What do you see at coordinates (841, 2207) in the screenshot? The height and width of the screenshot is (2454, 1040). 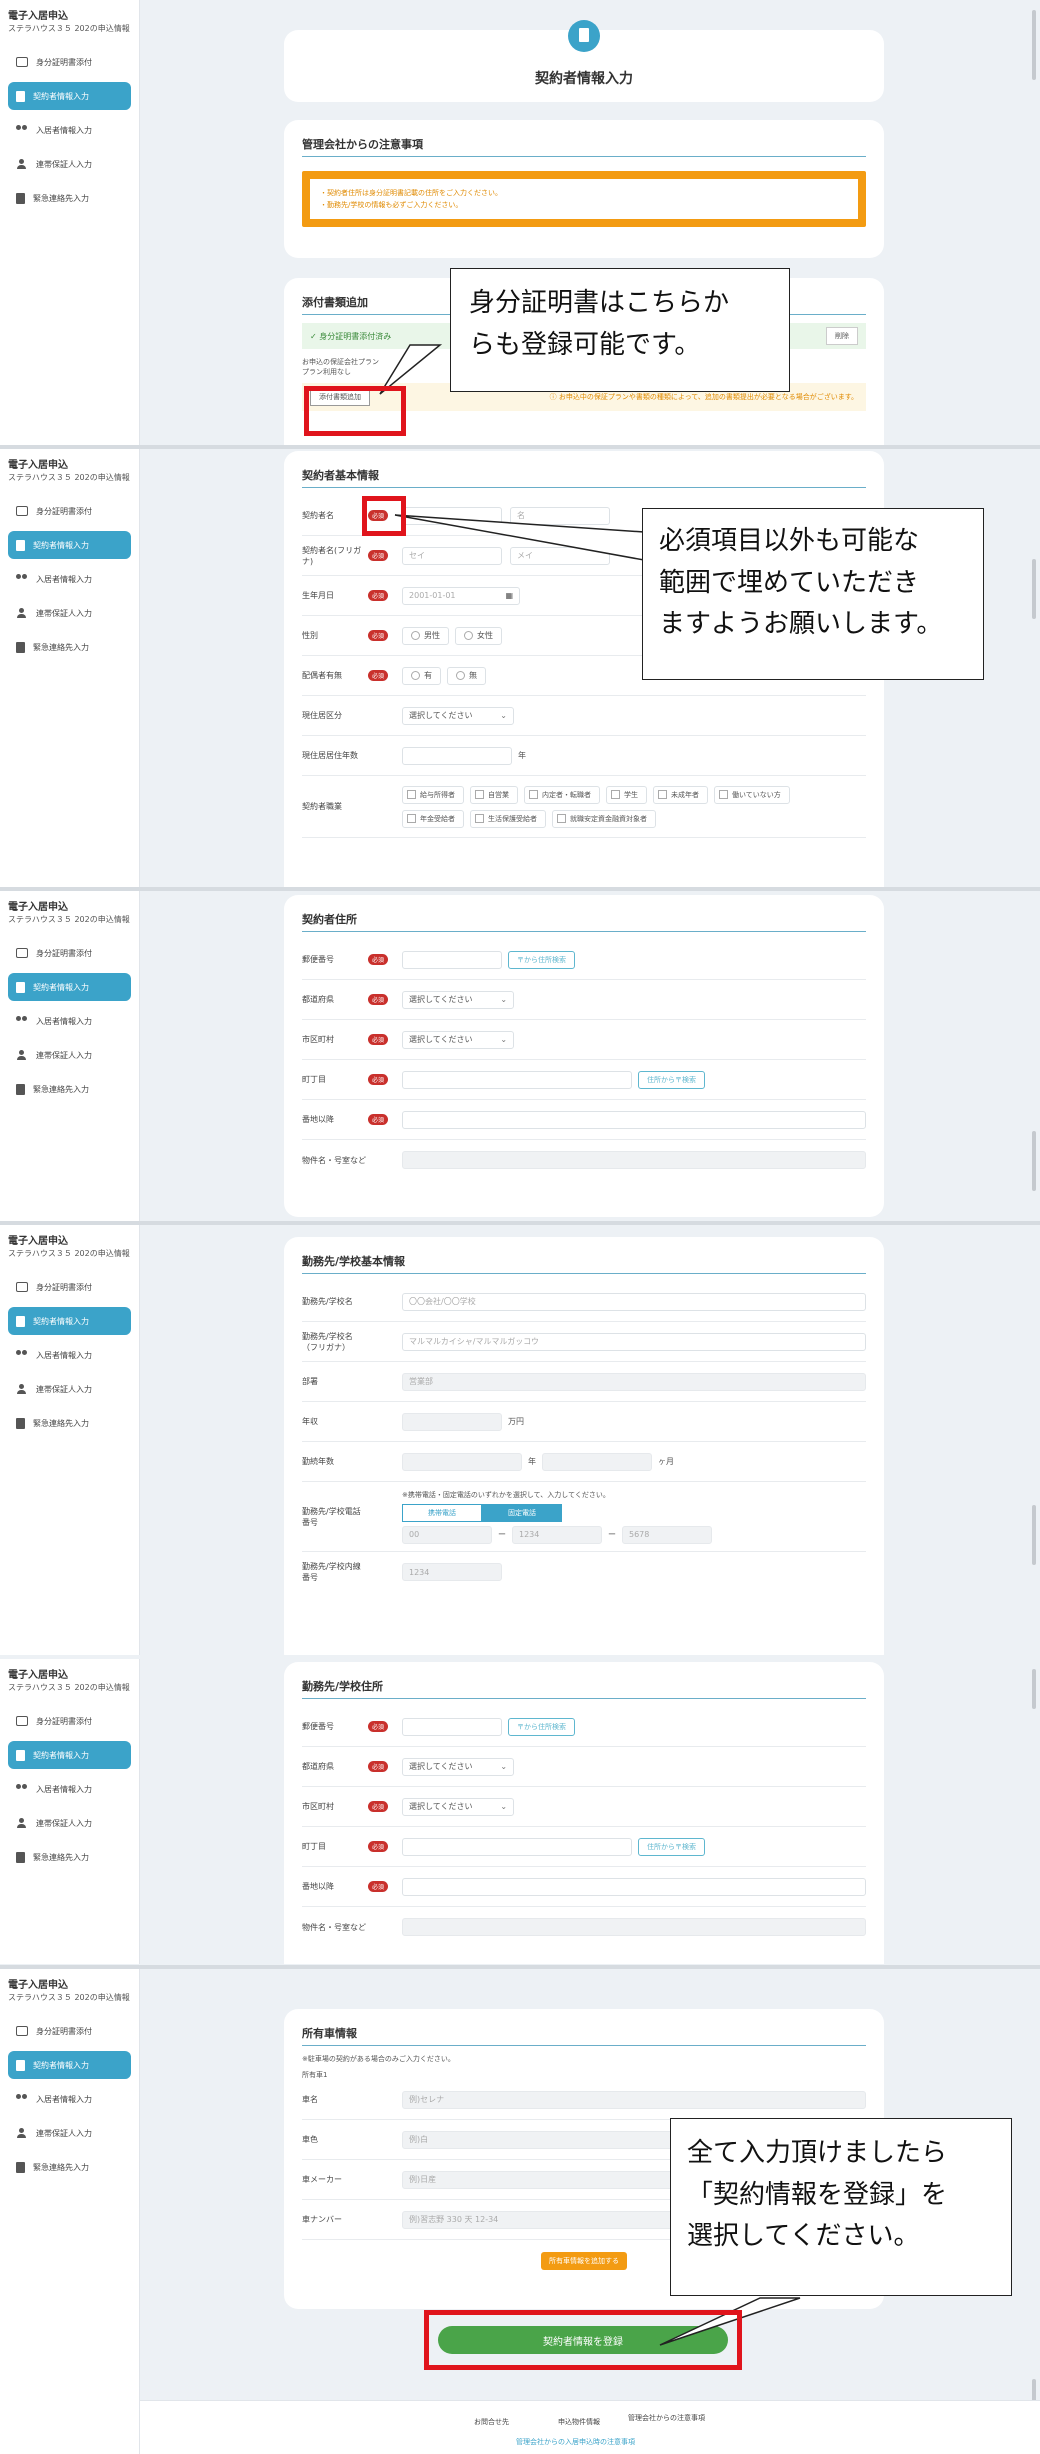 I see `callout-submit: 全て入力頂けましたら 「契約情報を登録」を 選択してください。` at bounding box center [841, 2207].